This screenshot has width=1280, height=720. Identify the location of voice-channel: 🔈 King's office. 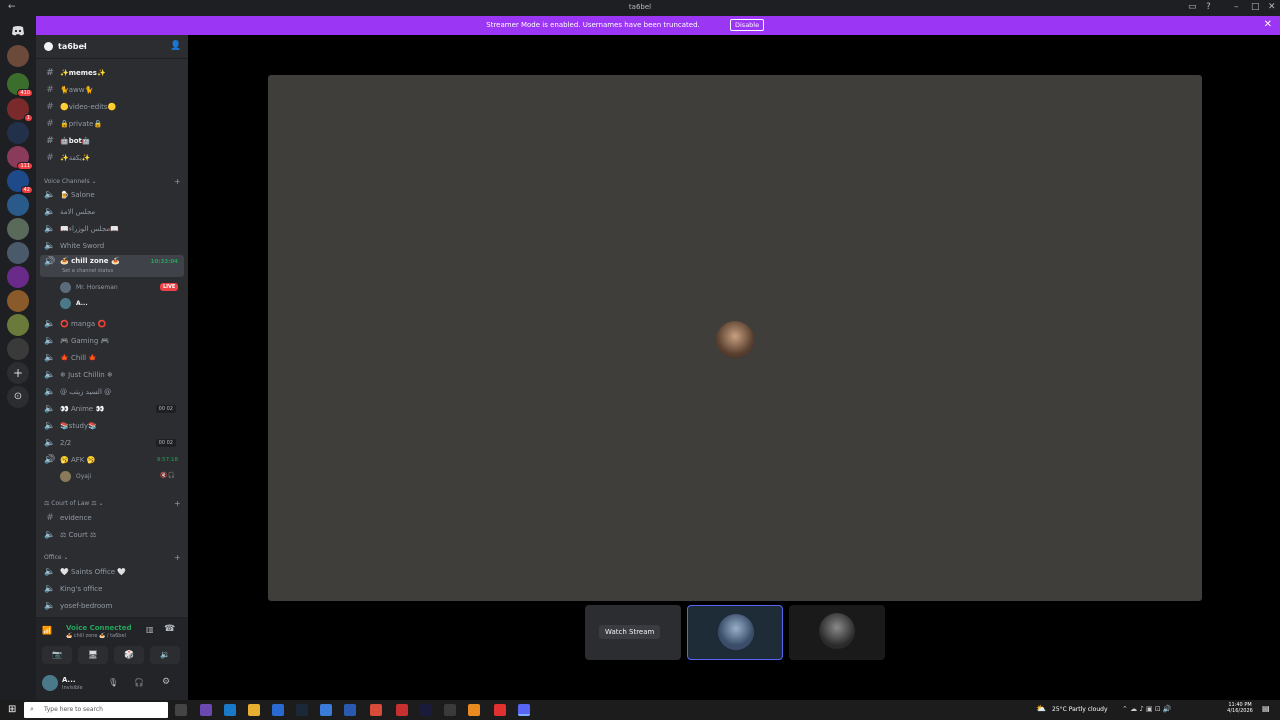
(112, 588).